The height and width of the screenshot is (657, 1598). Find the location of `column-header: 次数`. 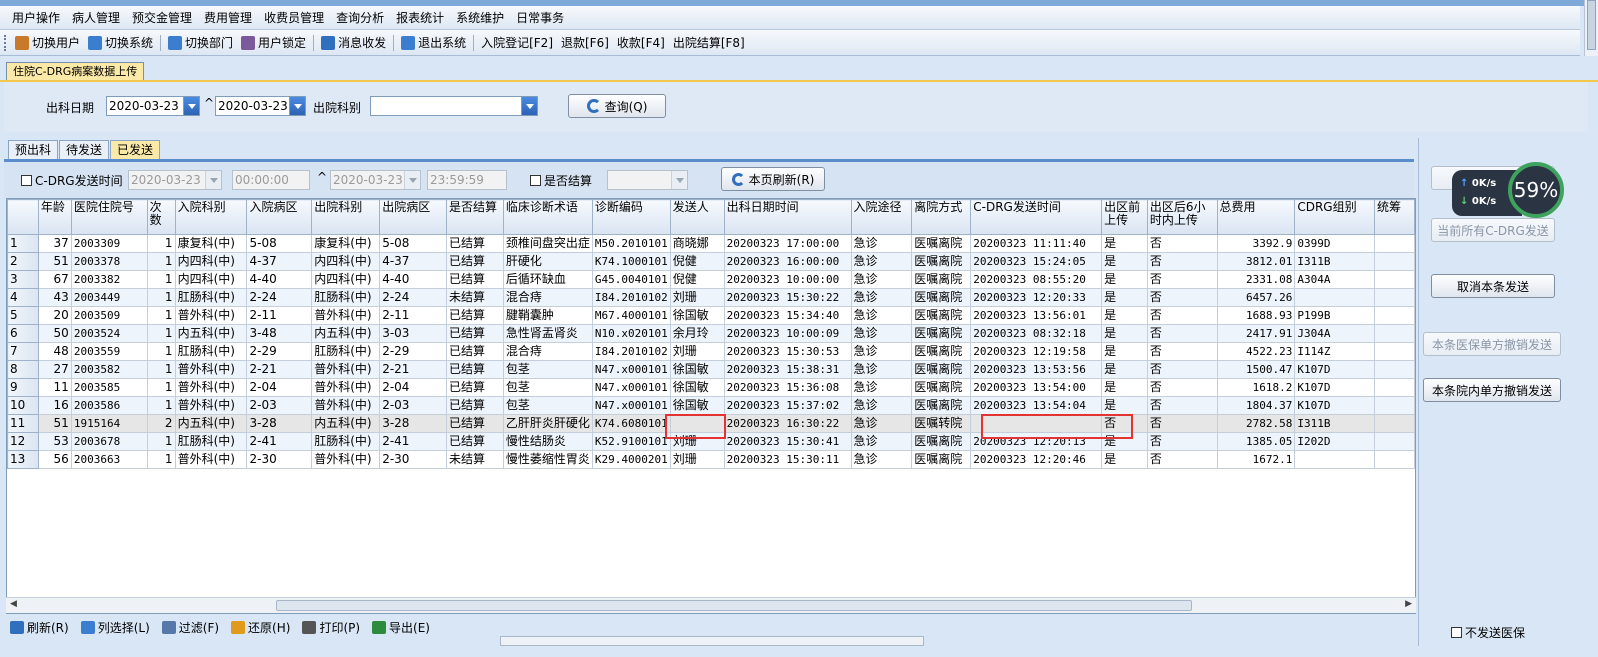

column-header: 次数 is located at coordinates (161, 217).